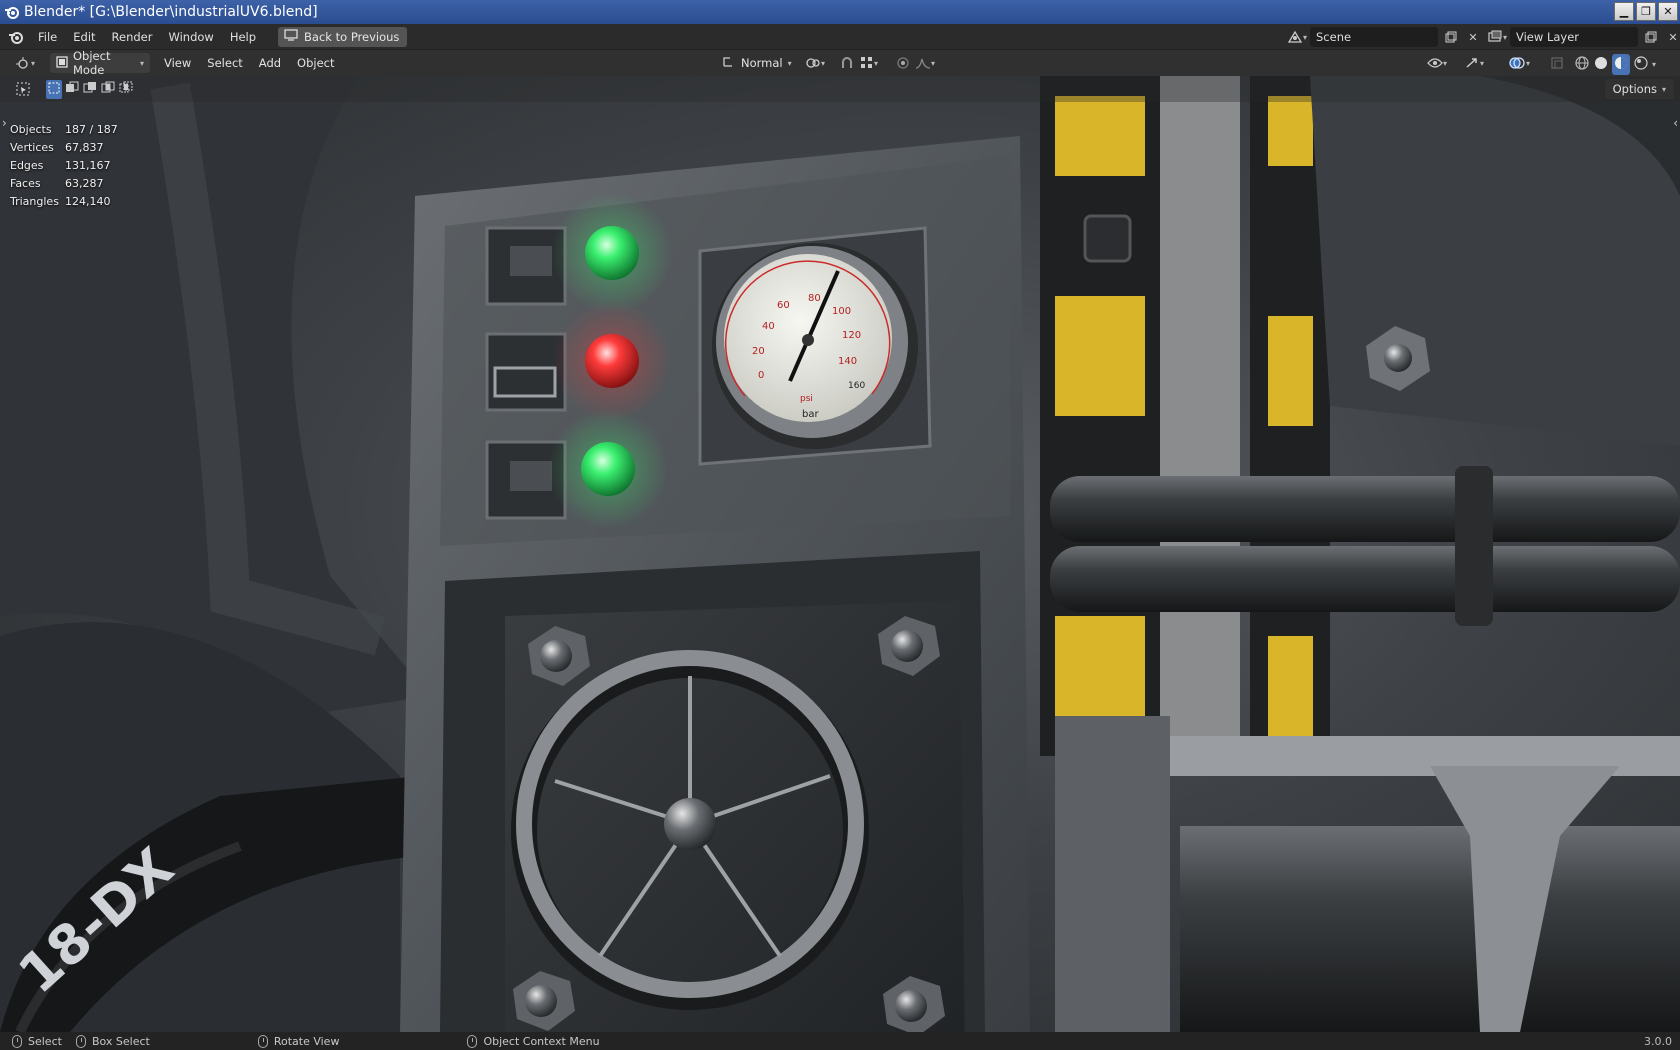  Describe the element at coordinates (1557, 63) in the screenshot. I see `xray-toggle-icon` at that location.